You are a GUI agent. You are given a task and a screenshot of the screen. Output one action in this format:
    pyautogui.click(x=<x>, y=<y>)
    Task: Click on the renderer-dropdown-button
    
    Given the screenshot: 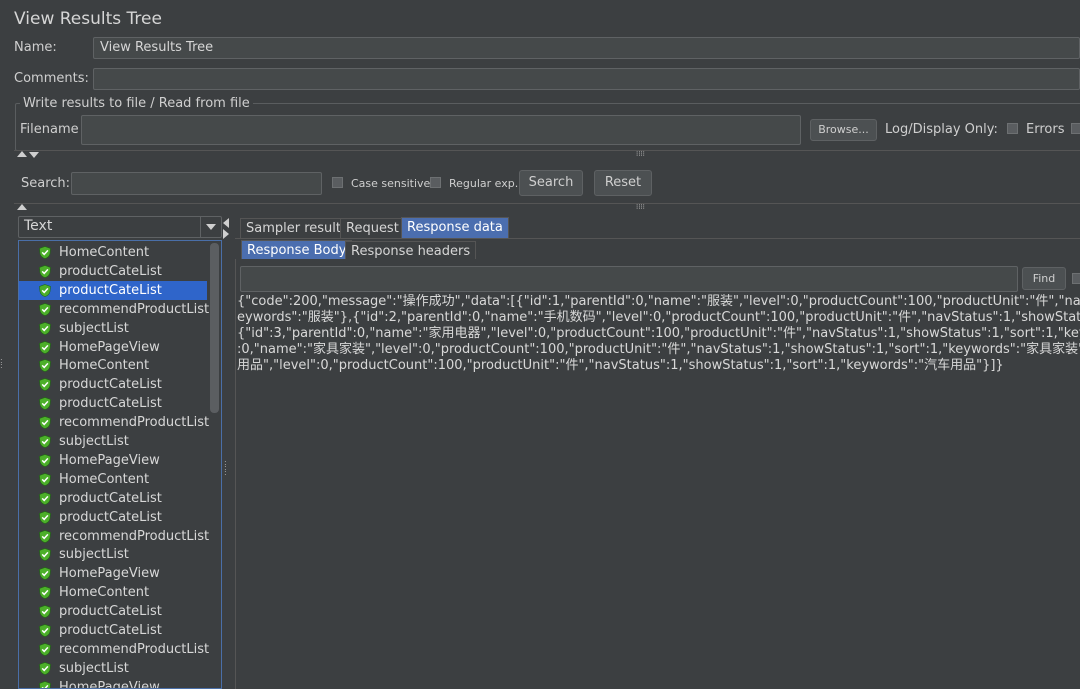 What is the action you would take?
    pyautogui.click(x=211, y=227)
    